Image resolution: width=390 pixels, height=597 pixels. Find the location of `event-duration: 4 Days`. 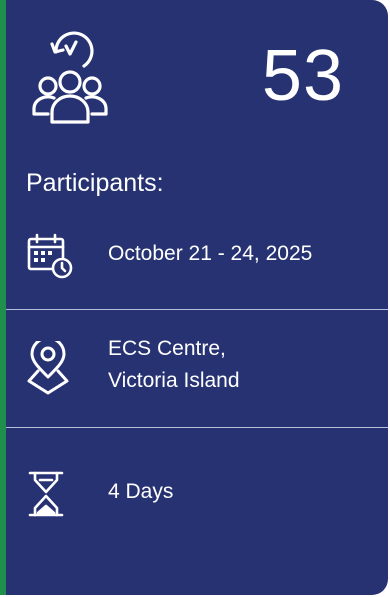

event-duration: 4 Days is located at coordinates (141, 491).